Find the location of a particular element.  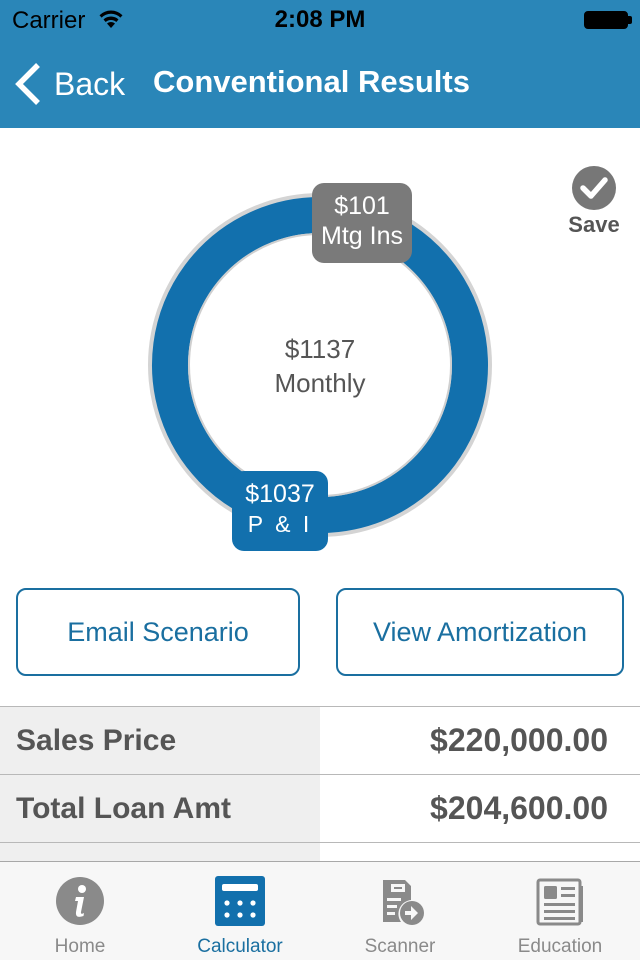

pi-value: $1037 is located at coordinates (280, 494).